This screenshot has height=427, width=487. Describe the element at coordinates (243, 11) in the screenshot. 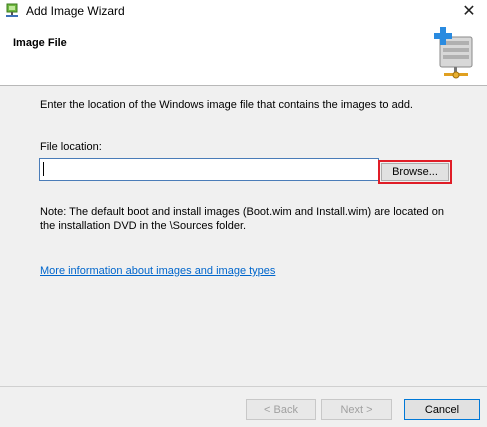

I see `title-bar: Add Image Wizard ✕` at that location.